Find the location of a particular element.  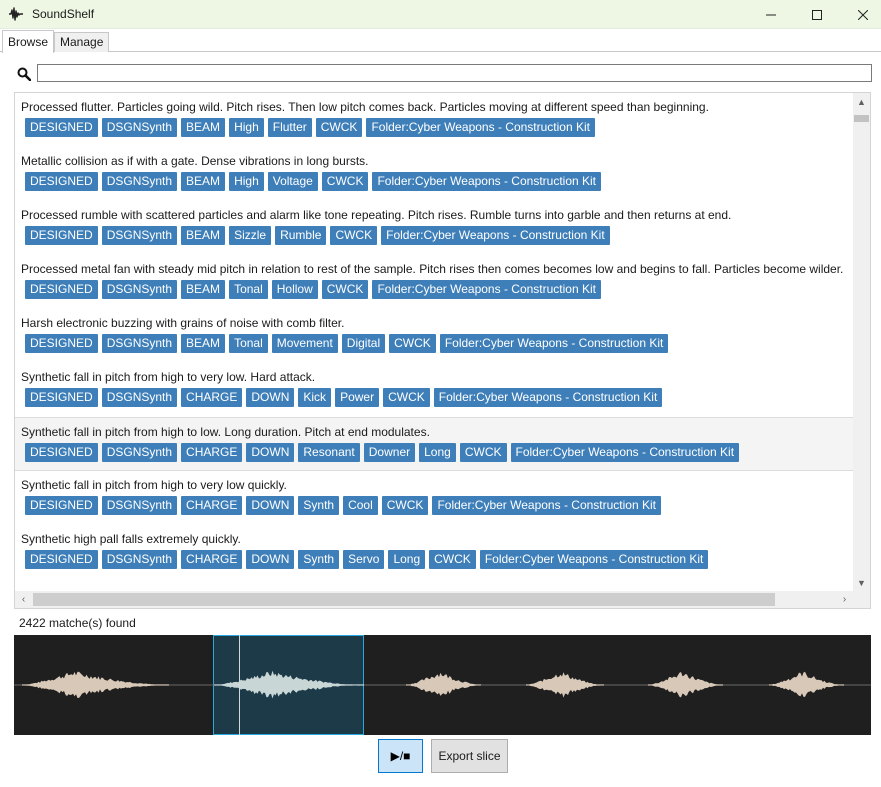

tag-chip: Kick is located at coordinates (315, 397).